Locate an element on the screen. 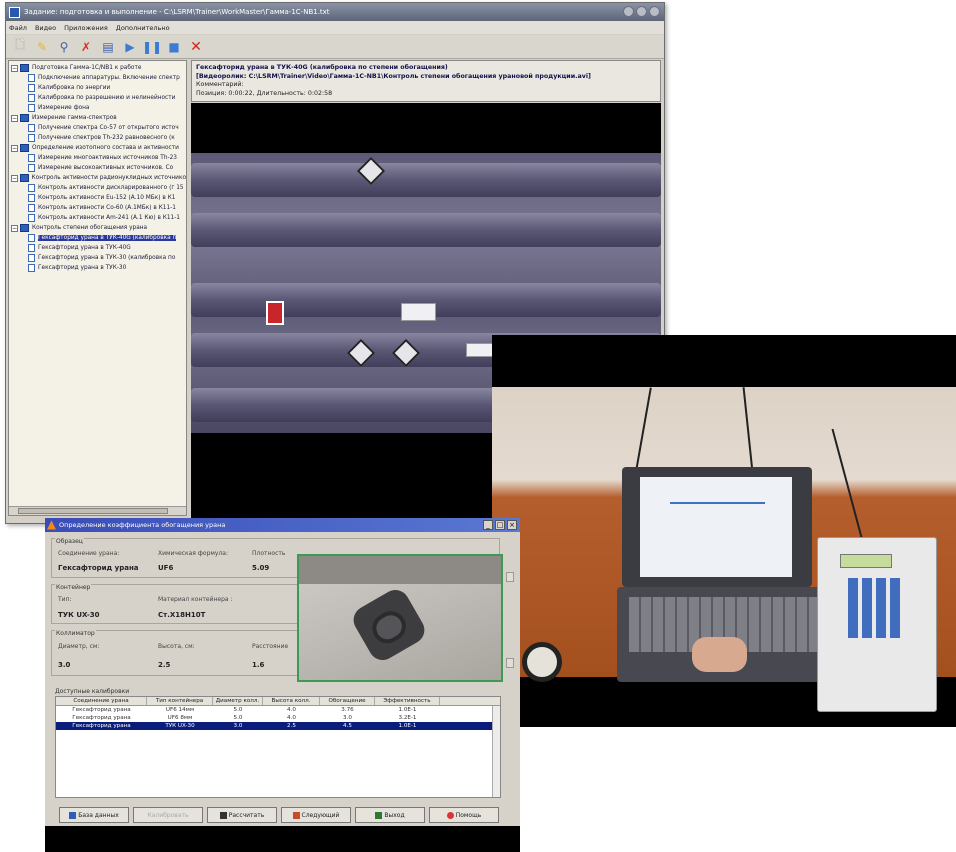  table-vertical-scrollbar is located at coordinates (496, 751).